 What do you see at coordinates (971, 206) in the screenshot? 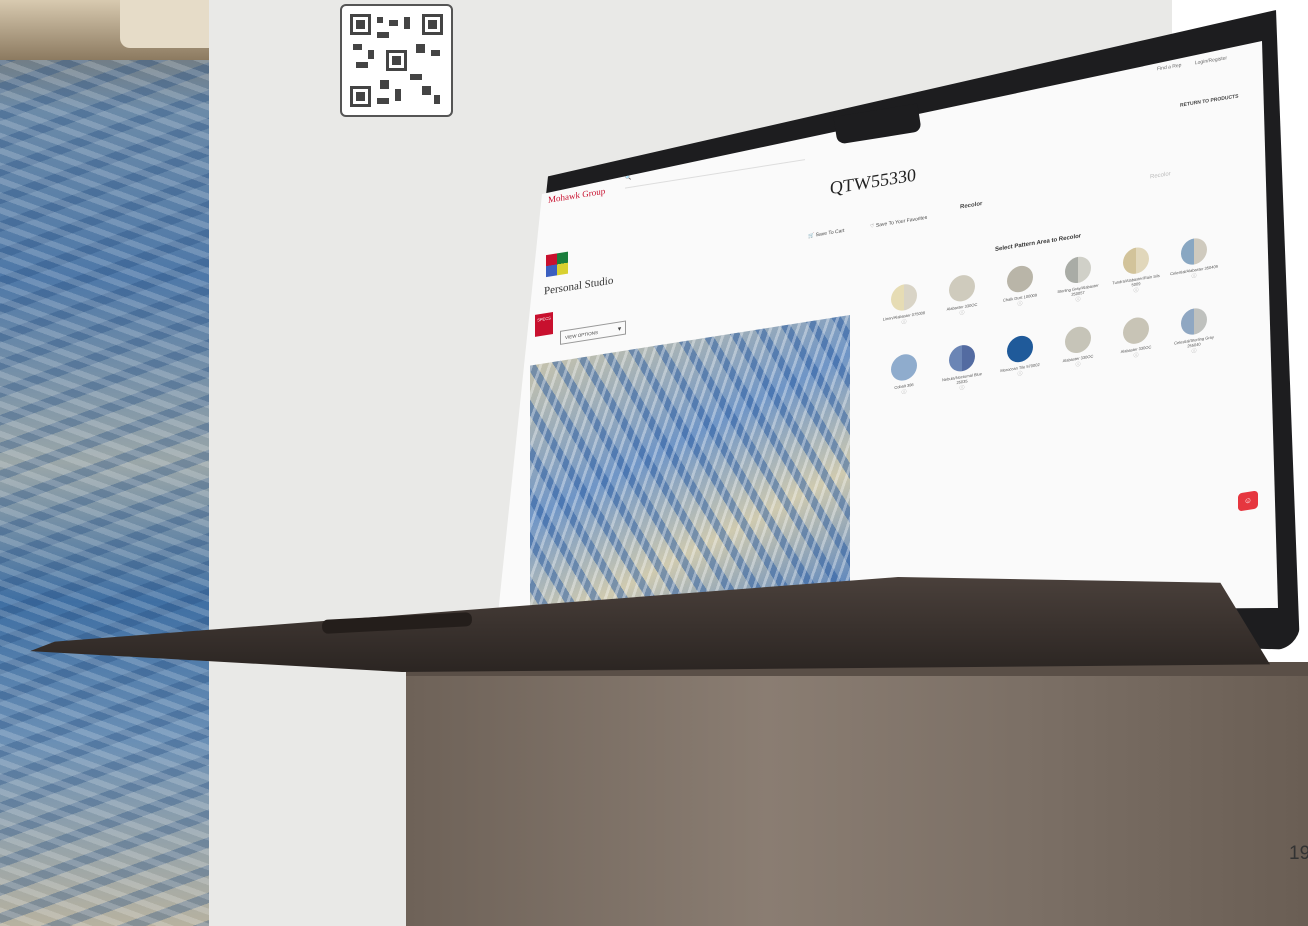
I see `tab-recolor: Recolor` at bounding box center [971, 206].